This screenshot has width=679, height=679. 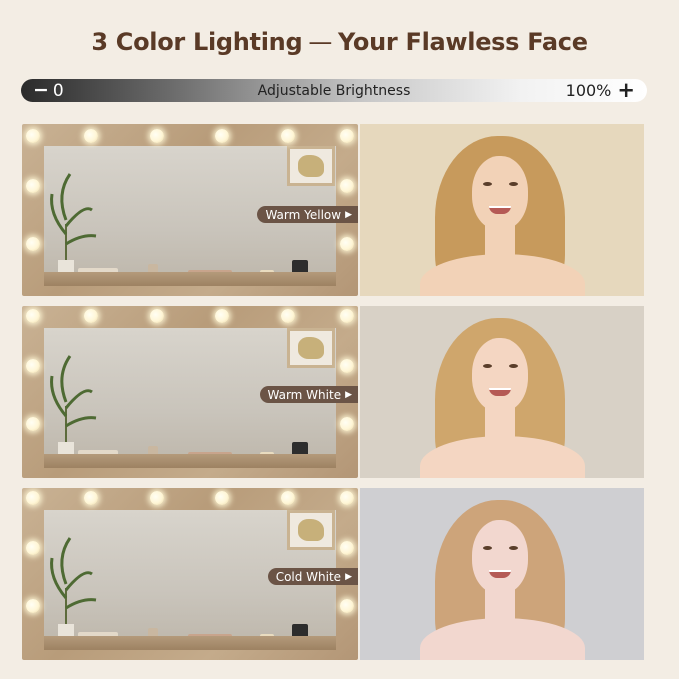 I want to click on model-photo-cold-white, so click(x=502, y=574).